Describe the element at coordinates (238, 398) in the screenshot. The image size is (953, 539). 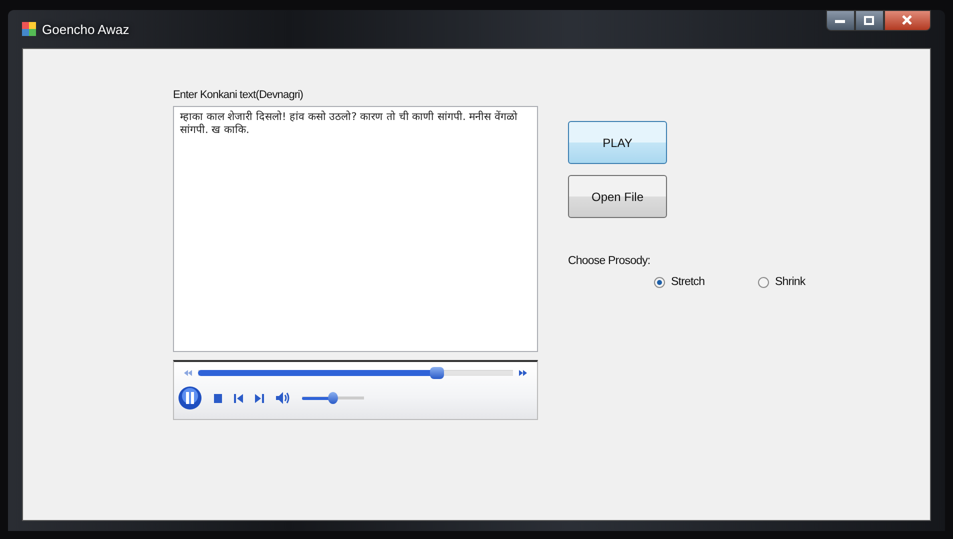
I see `previous-icon` at that location.